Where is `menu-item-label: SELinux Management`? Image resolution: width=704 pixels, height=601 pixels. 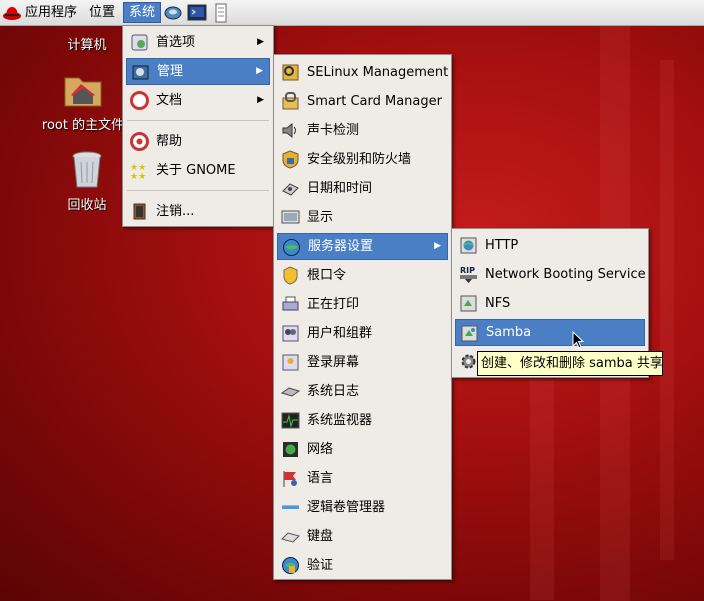 menu-item-label: SELinux Management is located at coordinates (378, 72).